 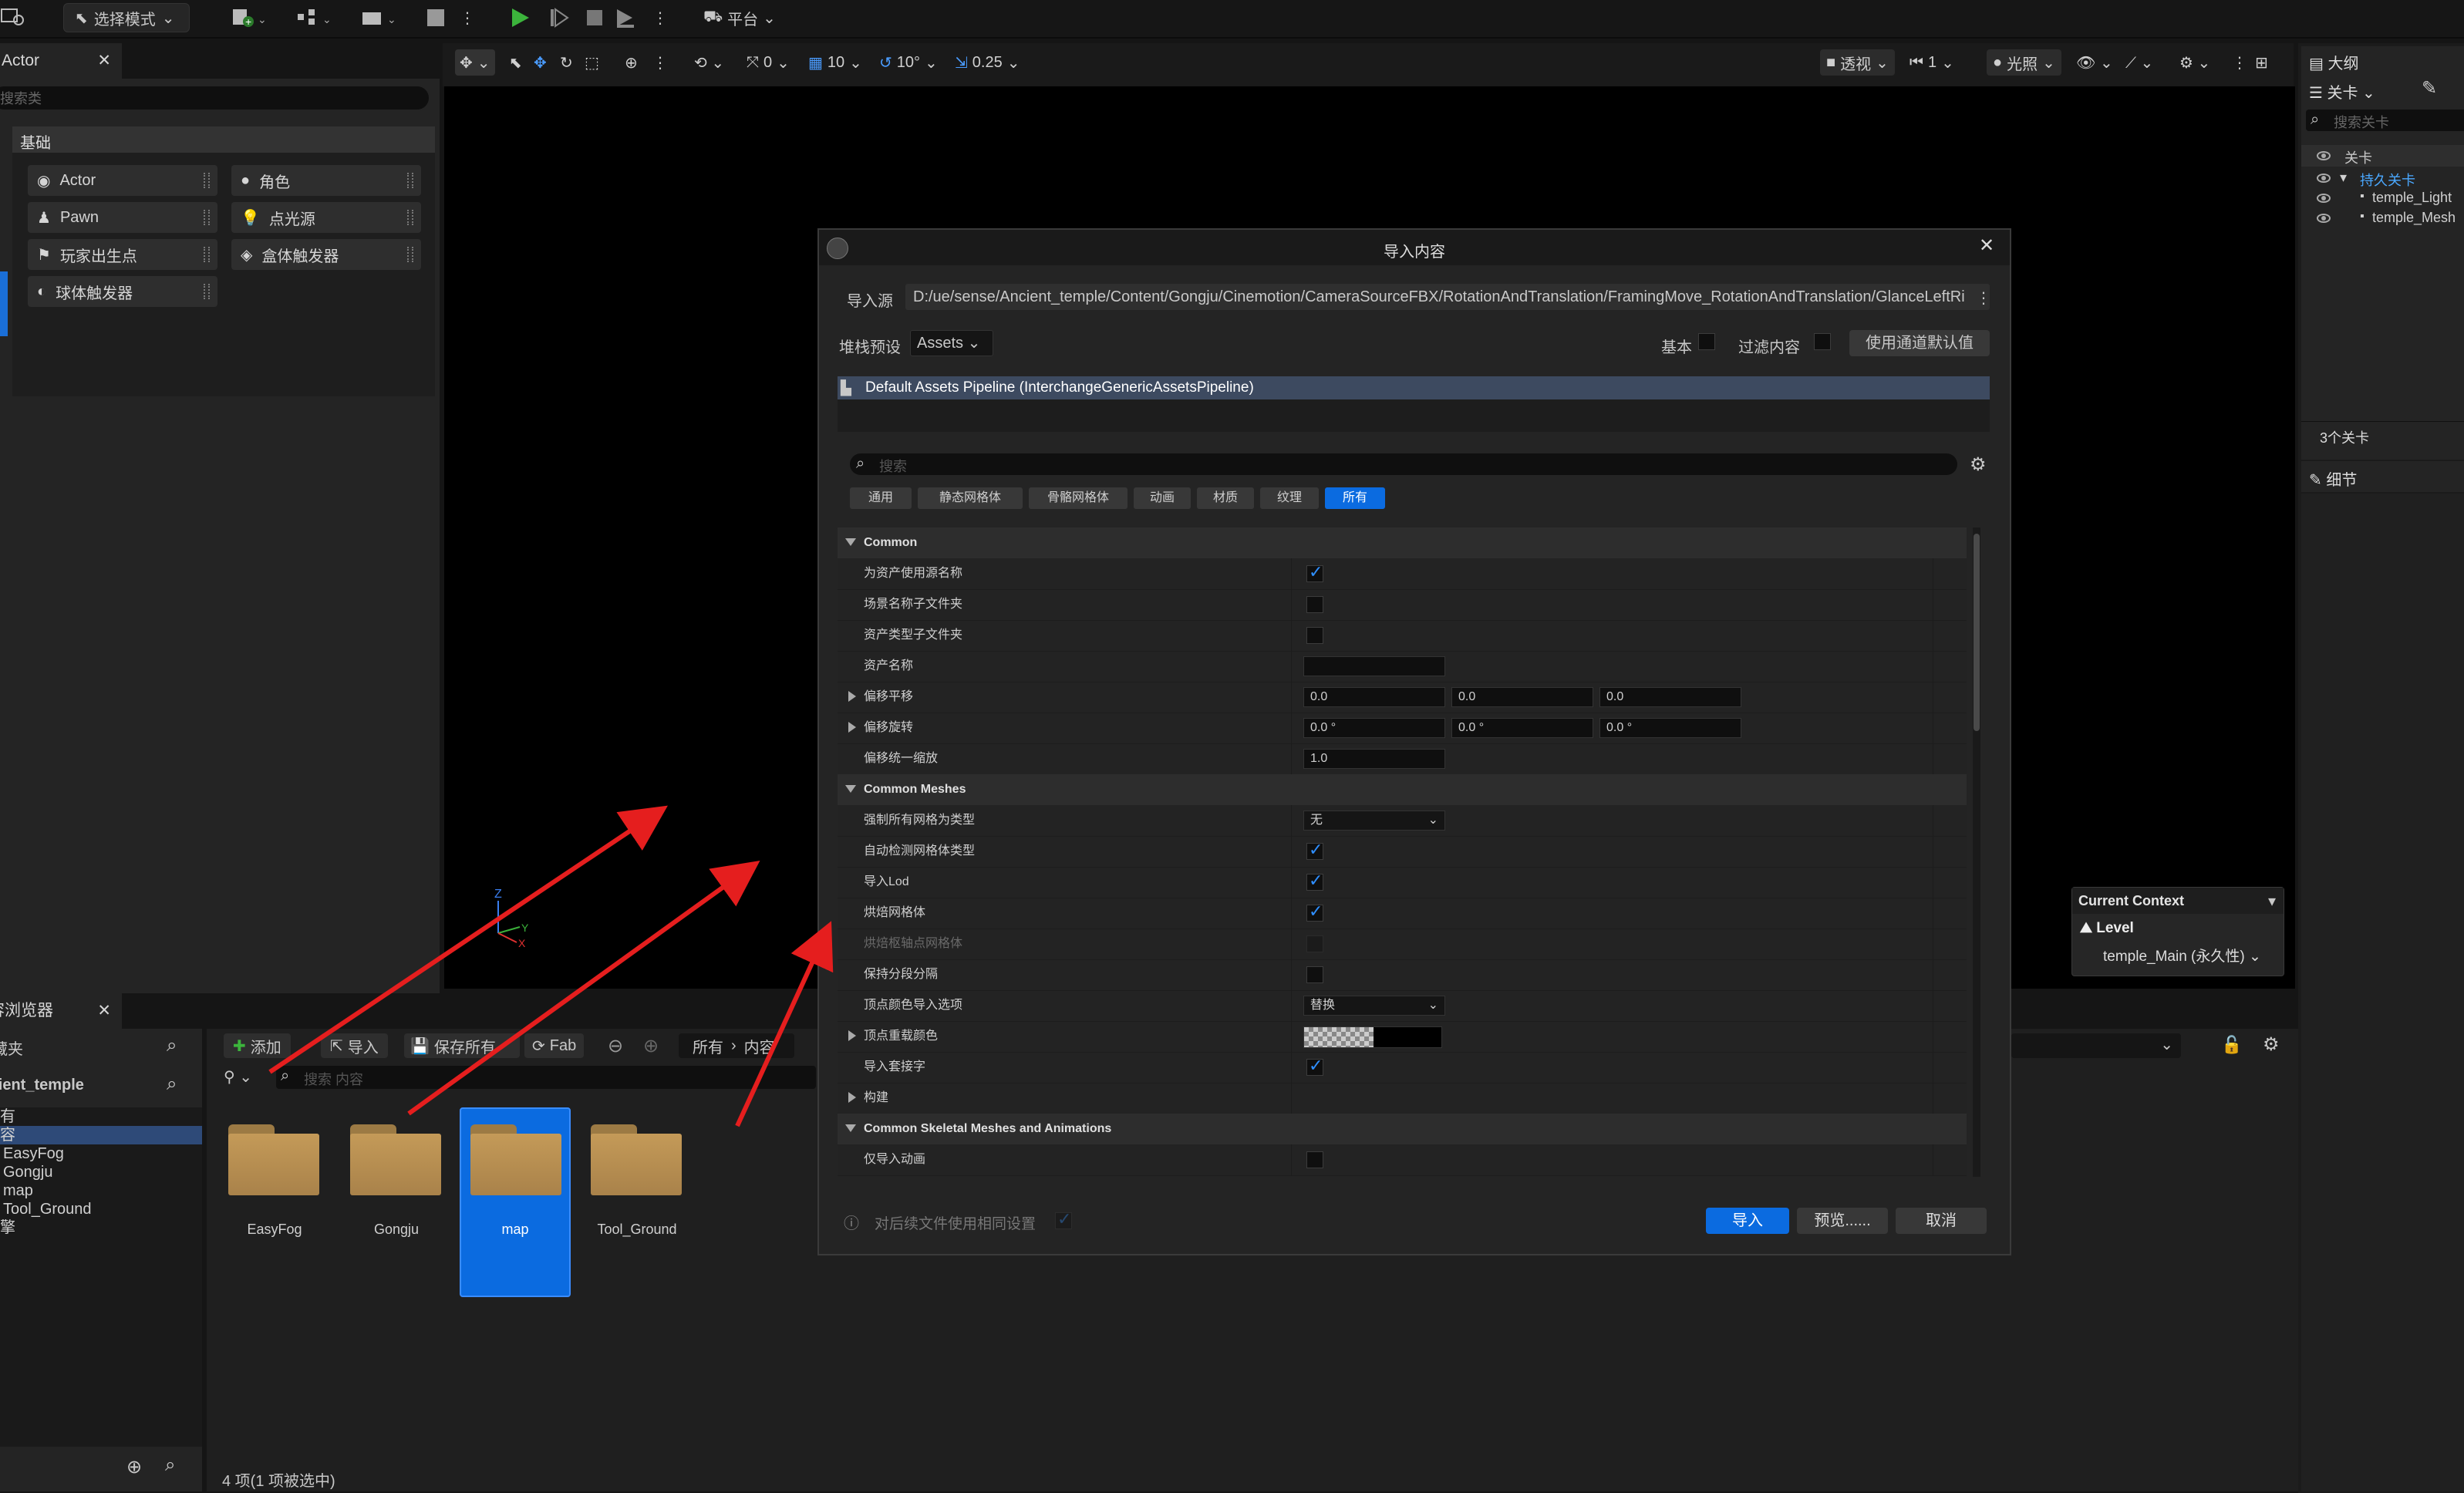 I want to click on annotation-arrows, so click(x=551, y=966).